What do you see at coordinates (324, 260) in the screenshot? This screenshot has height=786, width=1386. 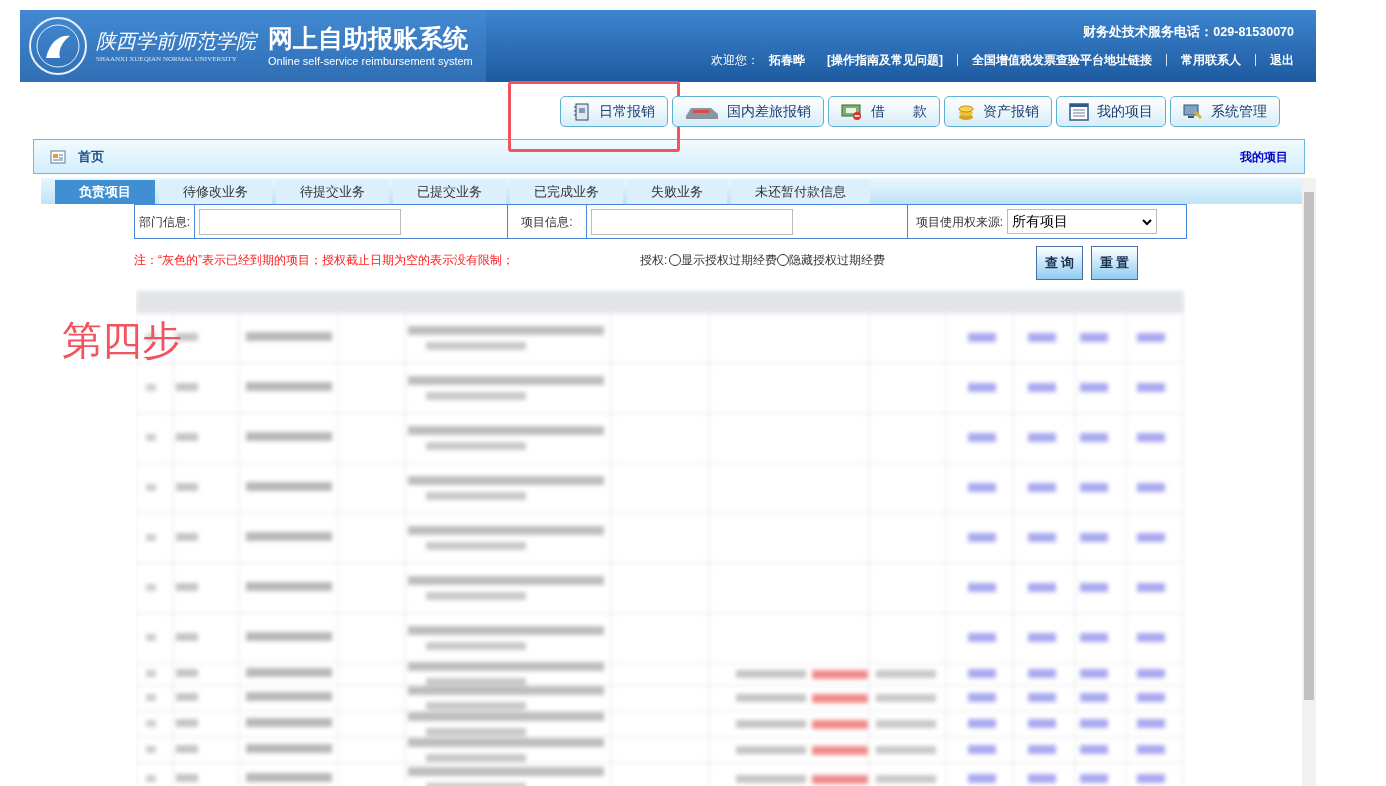 I see `legend-note: 注：“灰色的”表示已经到期的项目；授权截止日期为空的表示没有限制；` at bounding box center [324, 260].